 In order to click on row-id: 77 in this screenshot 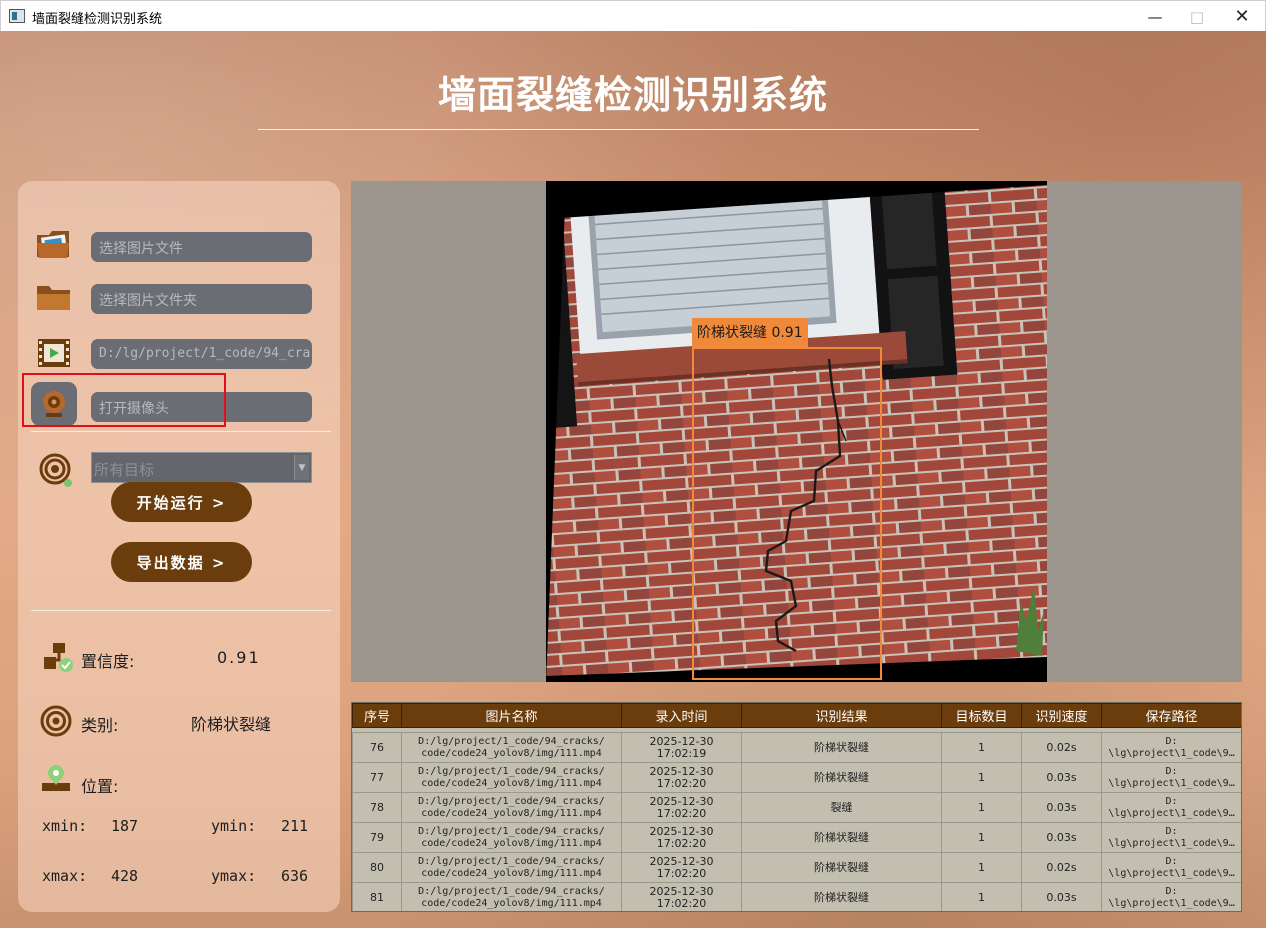, I will do `click(377, 777)`.